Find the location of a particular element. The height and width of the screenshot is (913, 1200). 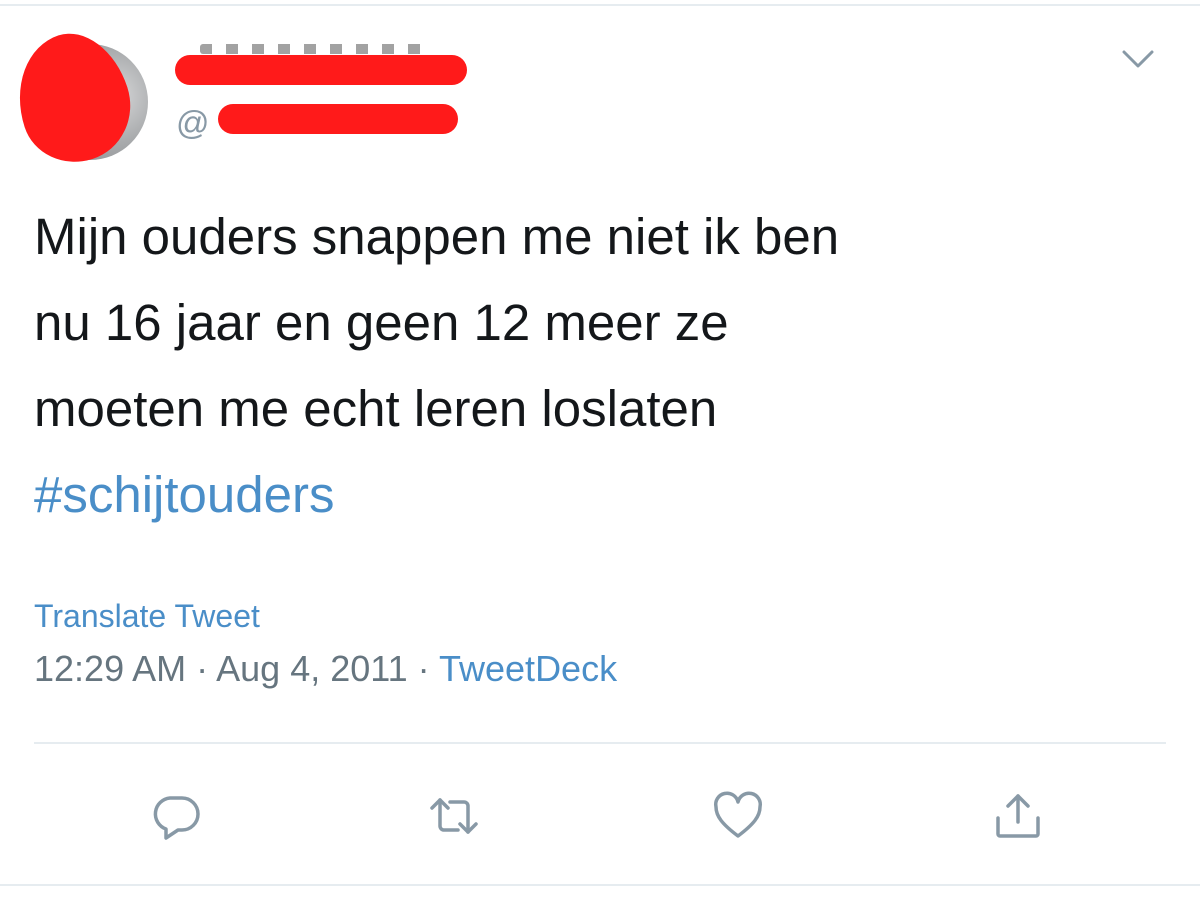

tweet-metadata: 12:29 AM · Aug 4, 2011 · TweetDeck is located at coordinates (325, 669).